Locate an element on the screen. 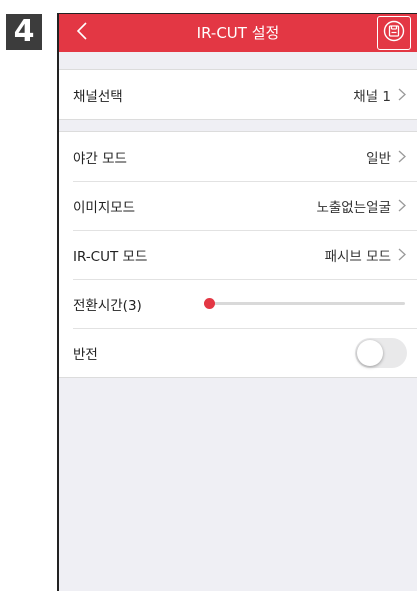 Image resolution: width=417 pixels, height=591 pixels. slider-track is located at coordinates (304, 303).